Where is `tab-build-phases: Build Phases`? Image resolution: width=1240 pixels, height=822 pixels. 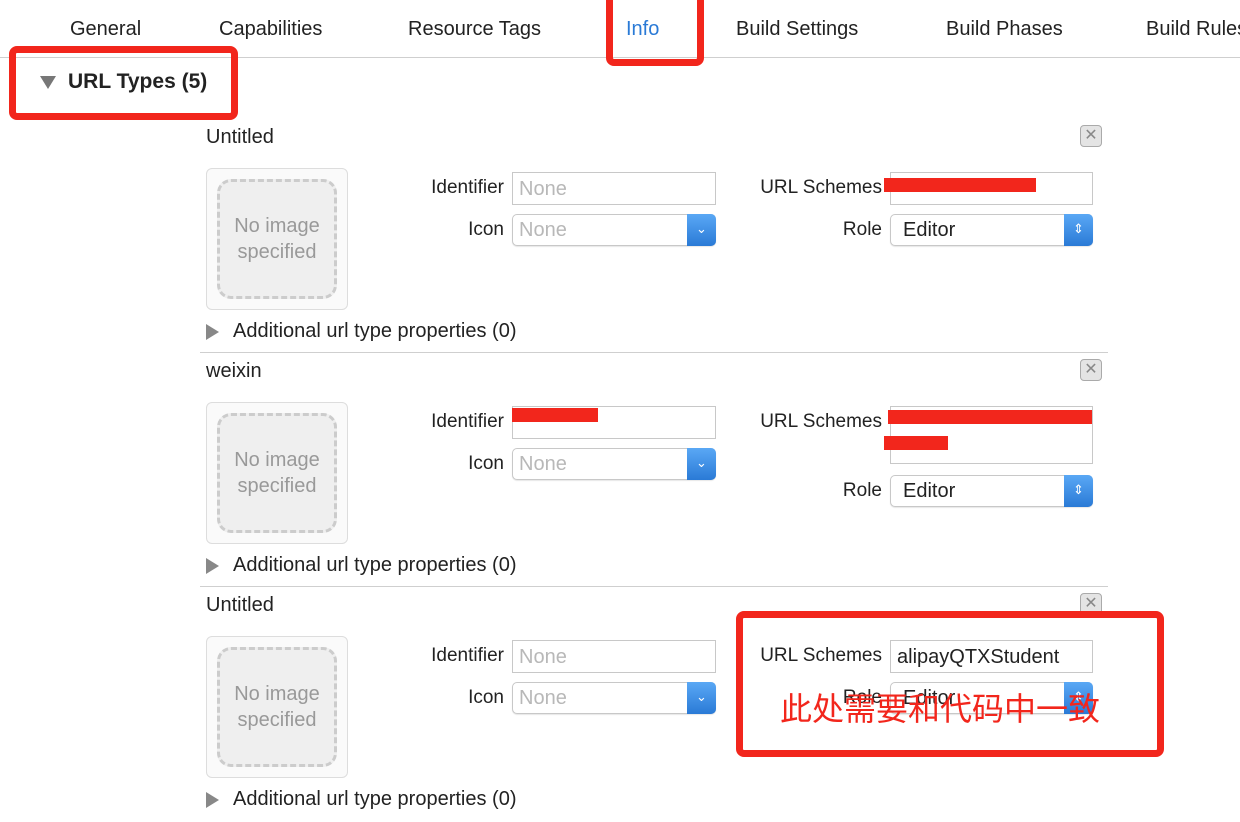
tab-build-phases: Build Phases is located at coordinates (1004, 29).